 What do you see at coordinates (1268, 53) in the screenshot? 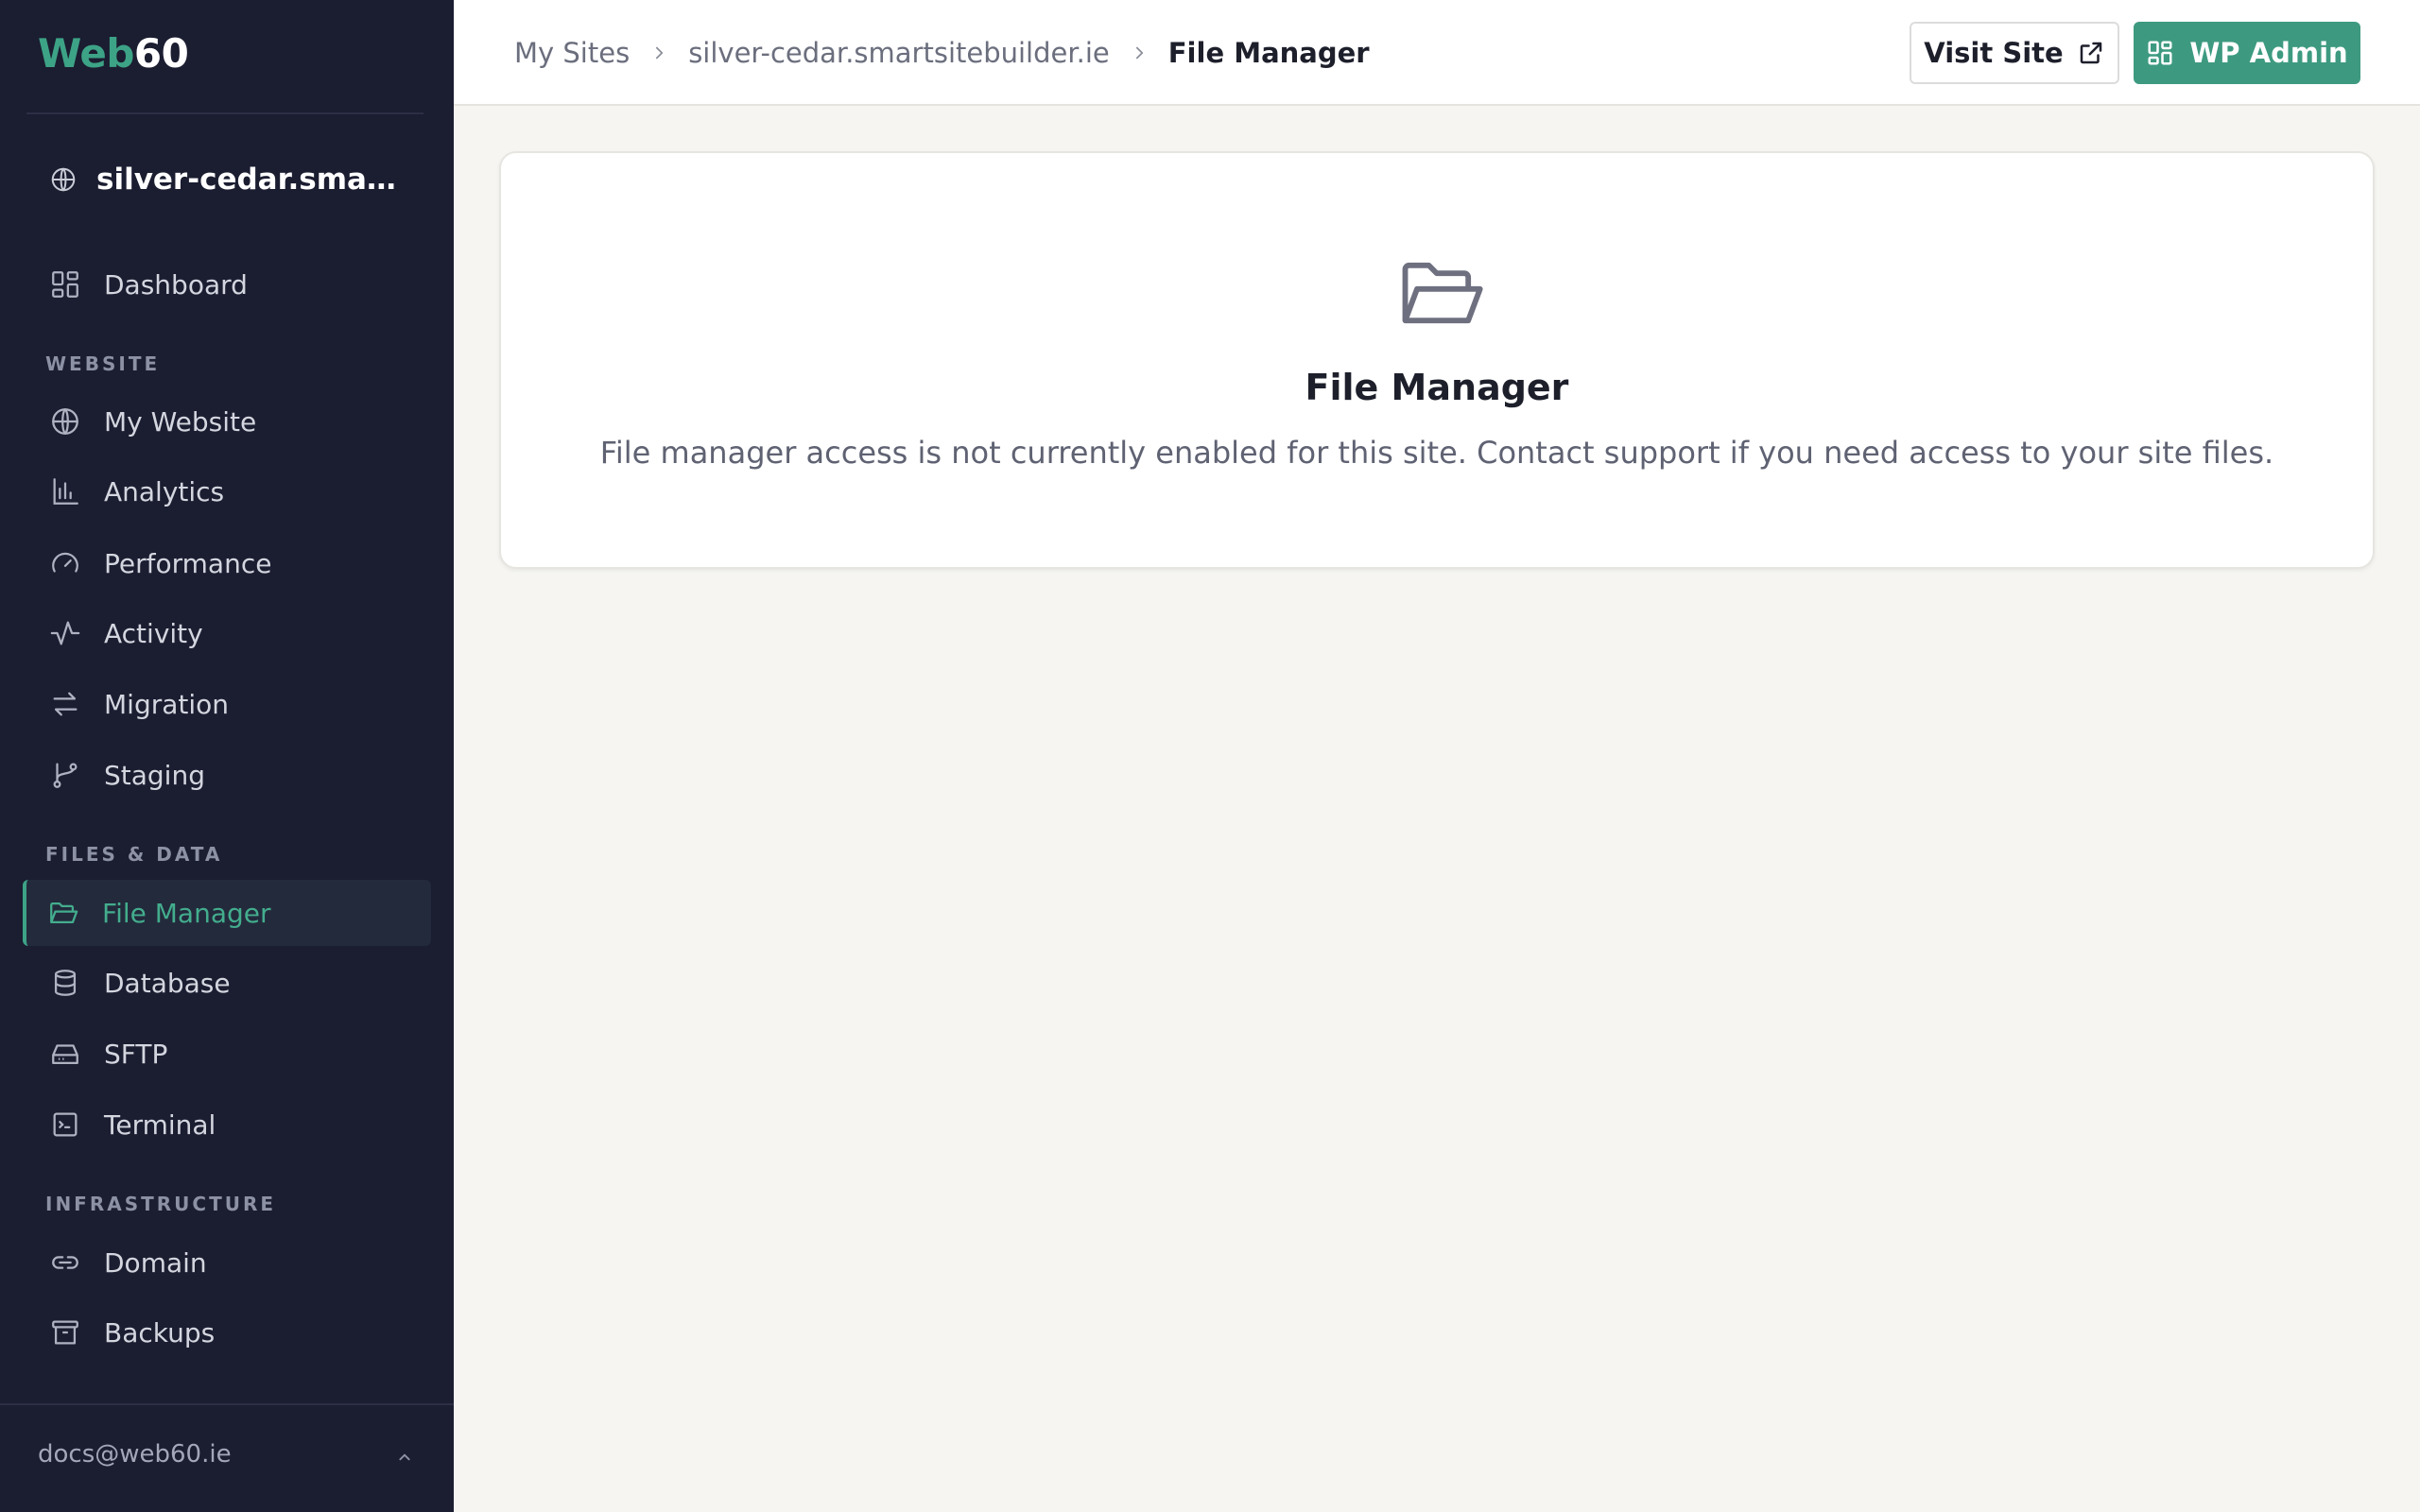
I see `breadcrumb-current: File Manager` at bounding box center [1268, 53].